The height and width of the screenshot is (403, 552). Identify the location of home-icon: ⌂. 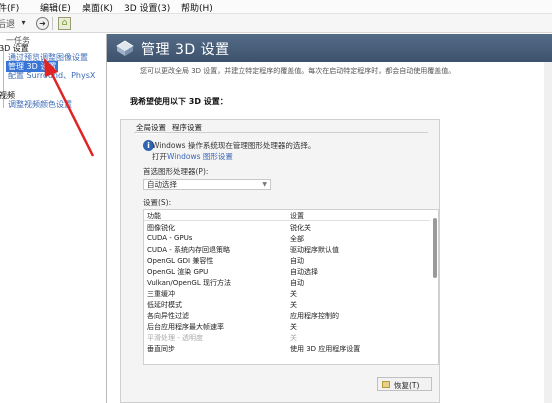
(64, 23).